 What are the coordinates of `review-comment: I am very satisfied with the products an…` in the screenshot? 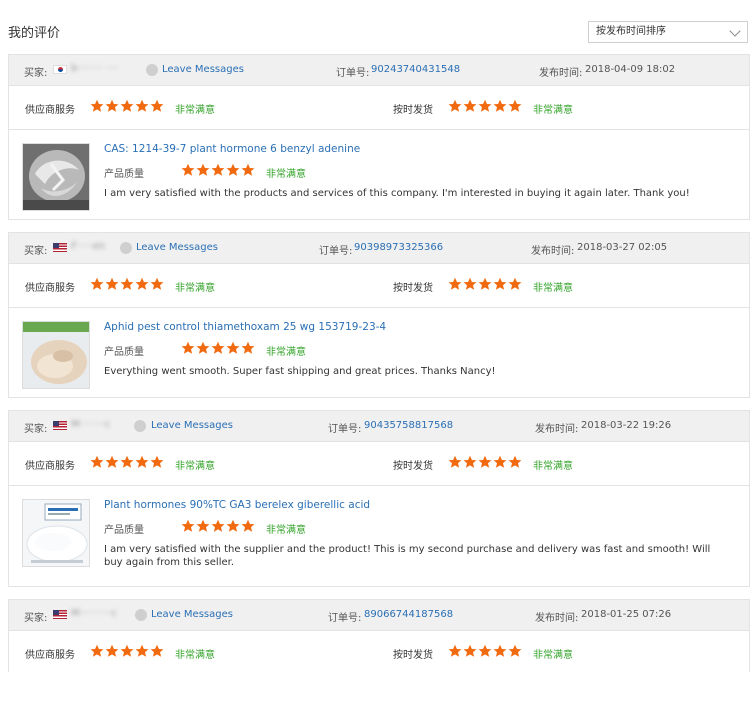 It's located at (397, 193).